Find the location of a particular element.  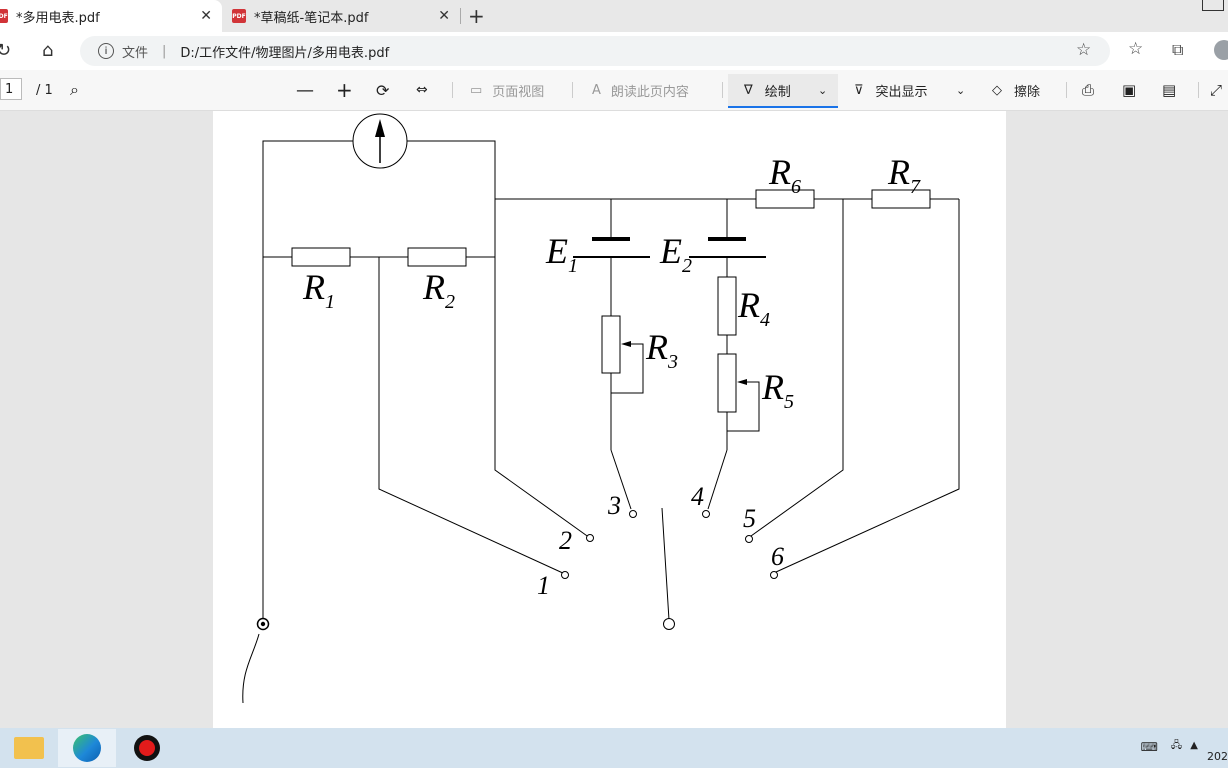

probe-lead is located at coordinates (251, 668).